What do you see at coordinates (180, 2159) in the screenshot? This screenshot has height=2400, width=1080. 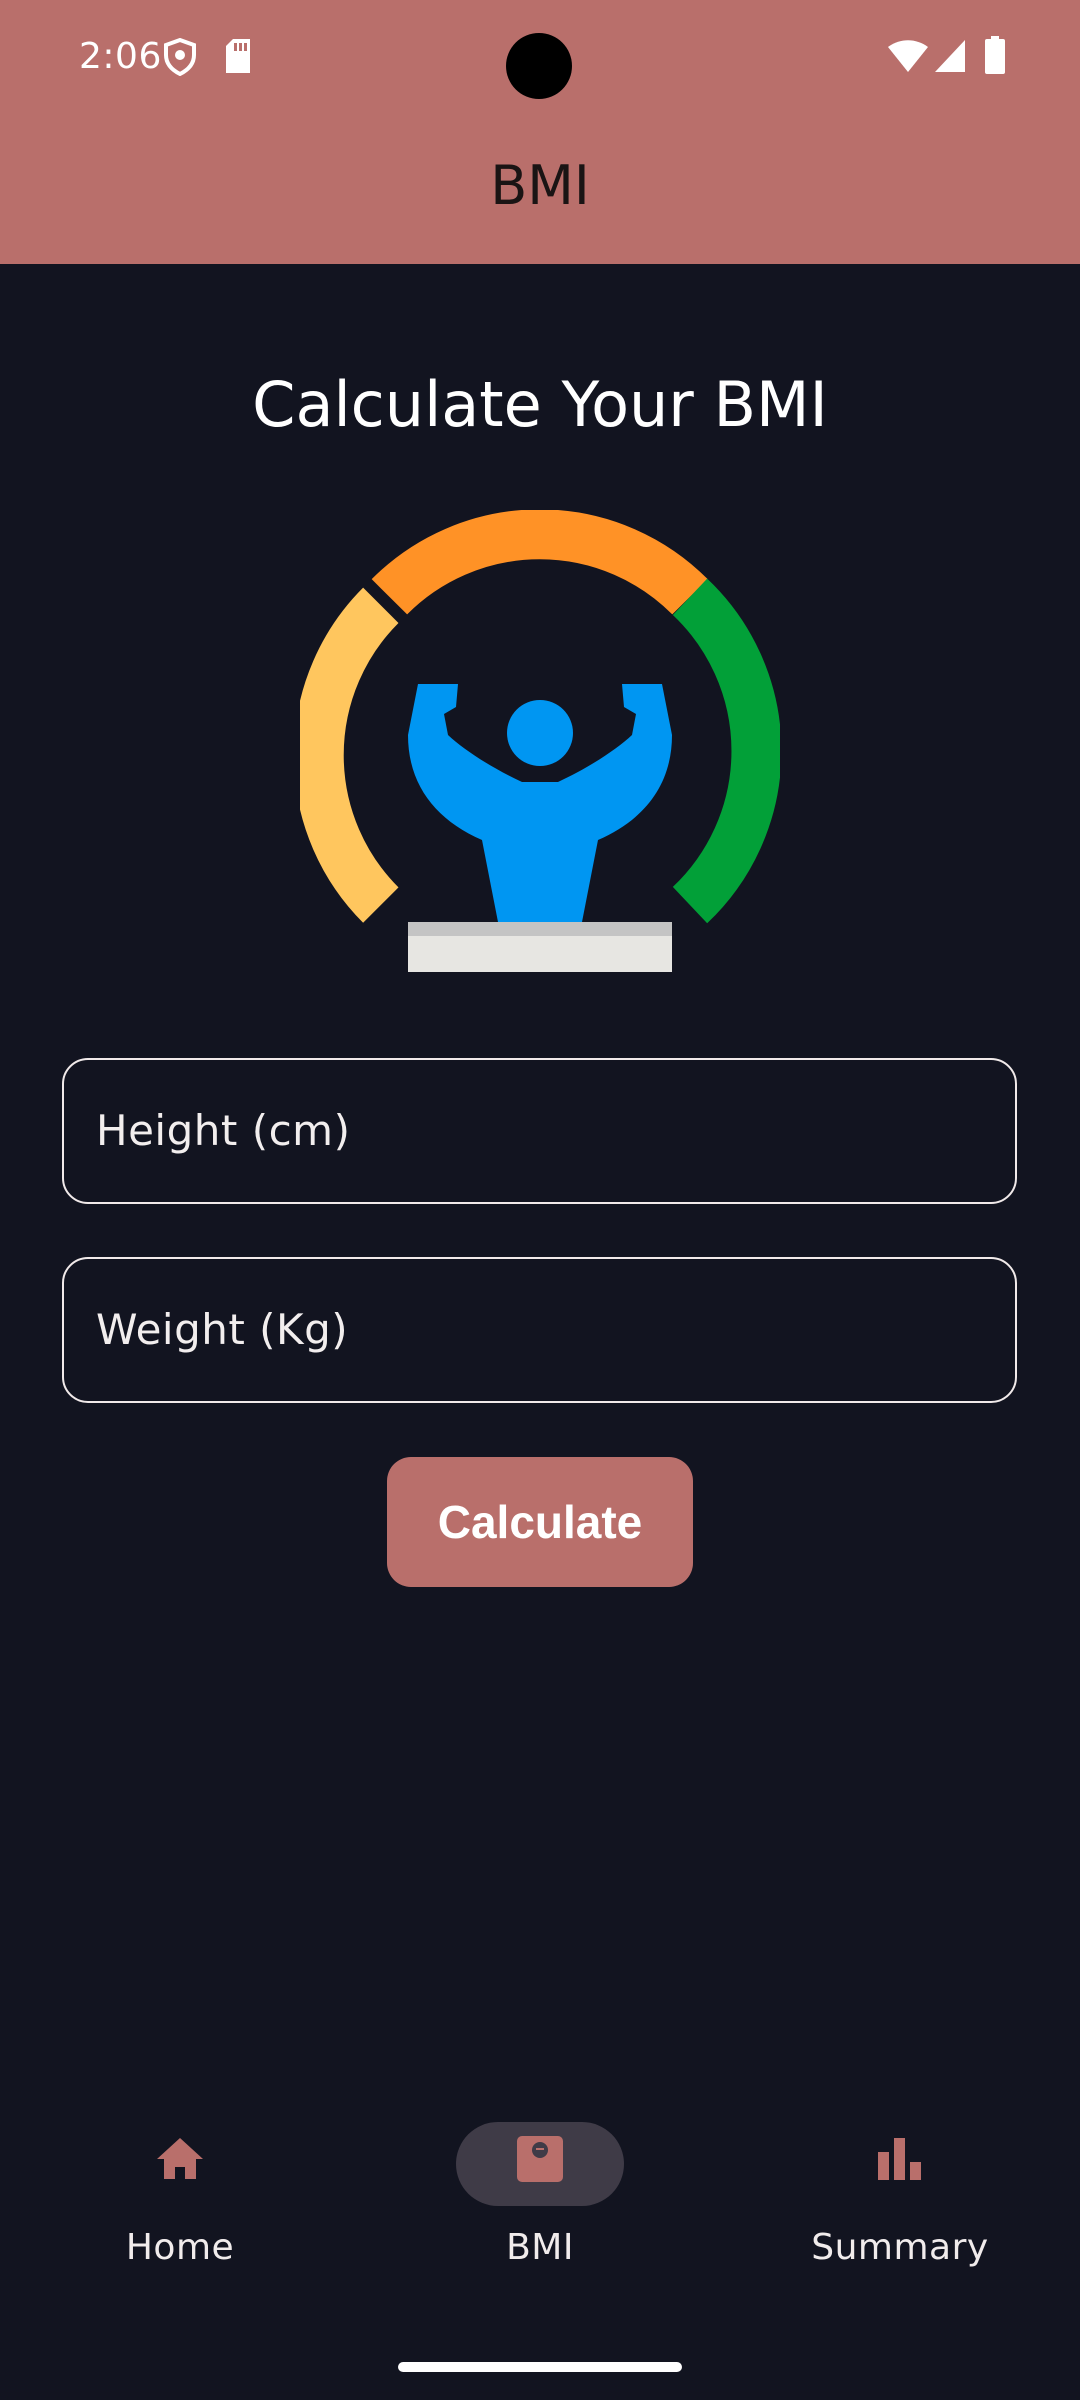 I see `home-icon` at bounding box center [180, 2159].